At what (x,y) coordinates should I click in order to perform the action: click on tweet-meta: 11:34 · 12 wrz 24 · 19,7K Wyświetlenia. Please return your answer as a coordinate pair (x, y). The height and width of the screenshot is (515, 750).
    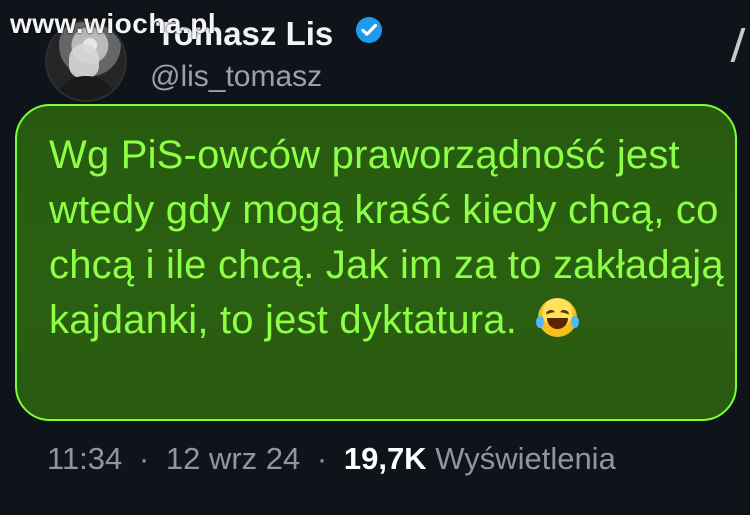
    Looking at the image, I should click on (331, 458).